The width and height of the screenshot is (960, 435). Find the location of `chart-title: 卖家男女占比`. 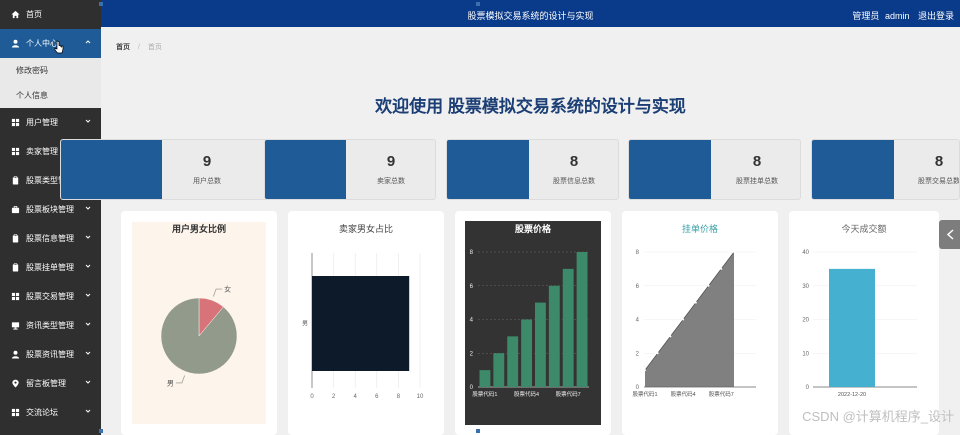

chart-title: 卖家男女占比 is located at coordinates (366, 228).